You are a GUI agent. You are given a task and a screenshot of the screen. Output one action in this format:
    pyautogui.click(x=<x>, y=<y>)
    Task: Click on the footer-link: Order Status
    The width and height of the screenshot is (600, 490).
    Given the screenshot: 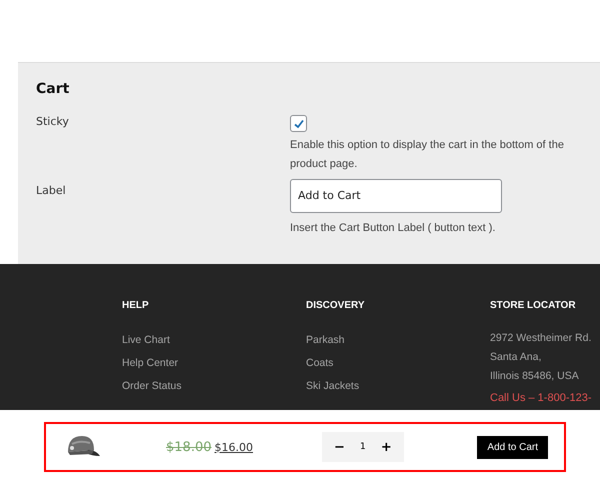 What is the action you would take?
    pyautogui.click(x=214, y=386)
    